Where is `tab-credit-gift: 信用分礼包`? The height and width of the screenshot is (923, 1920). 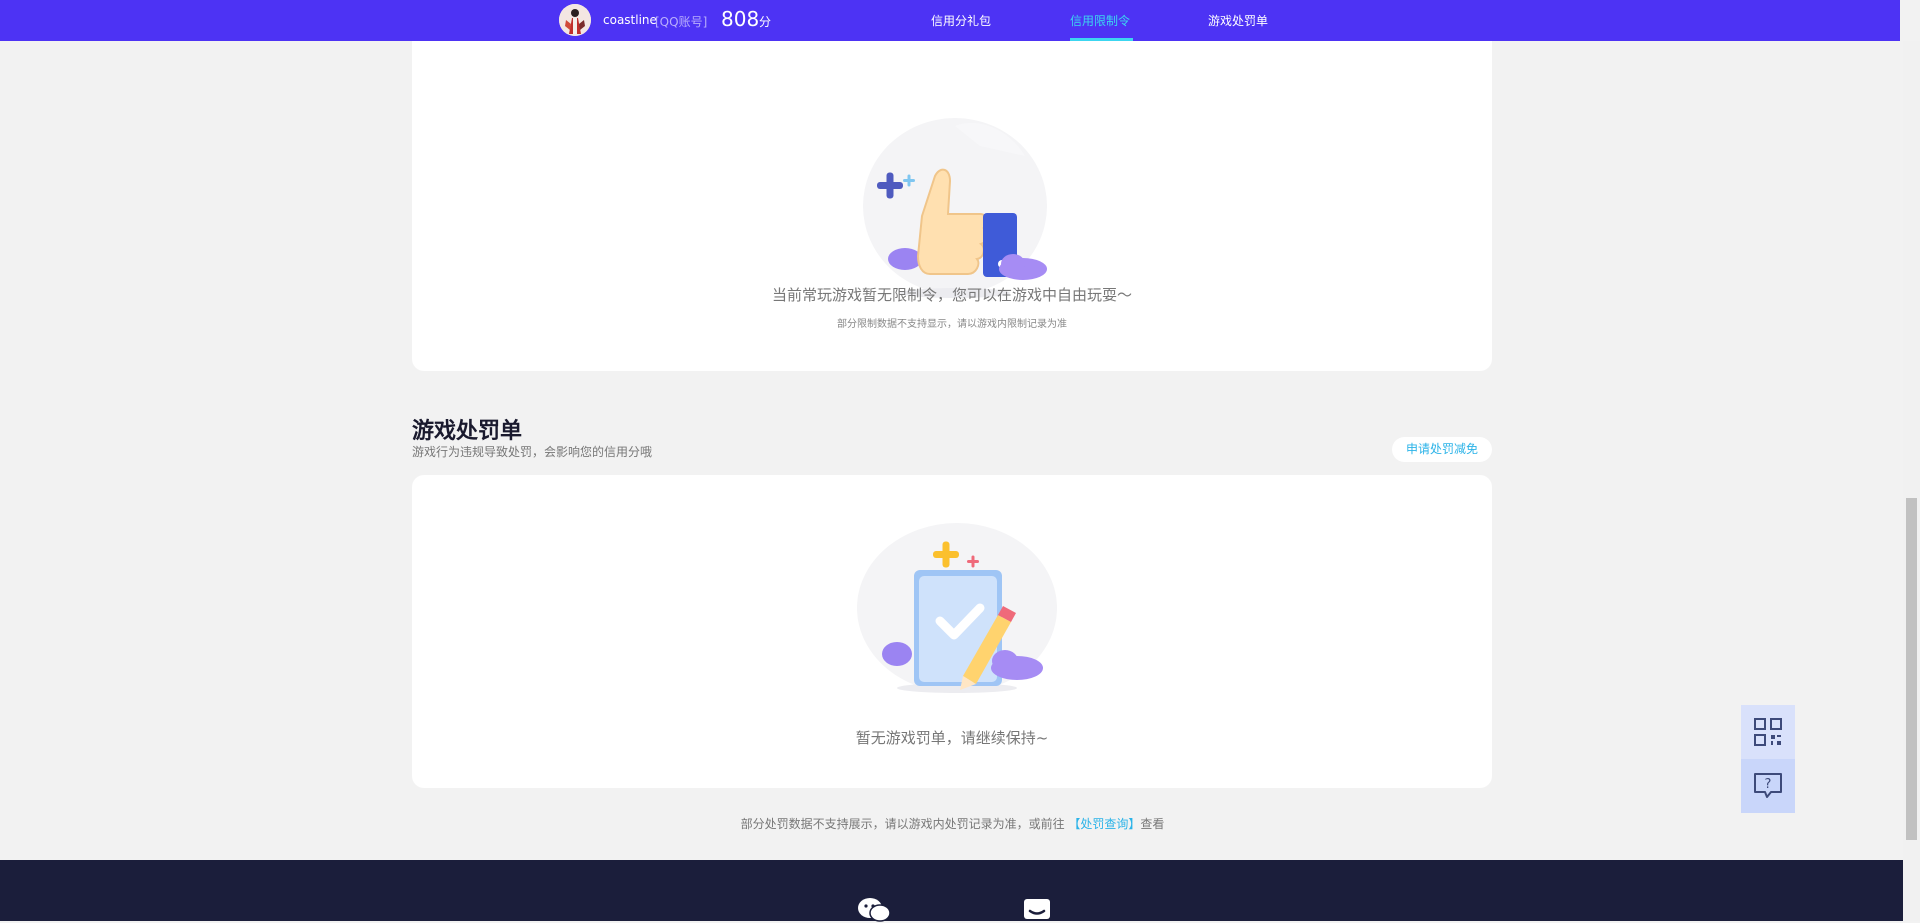 tab-credit-gift: 信用分礼包 is located at coordinates (961, 20).